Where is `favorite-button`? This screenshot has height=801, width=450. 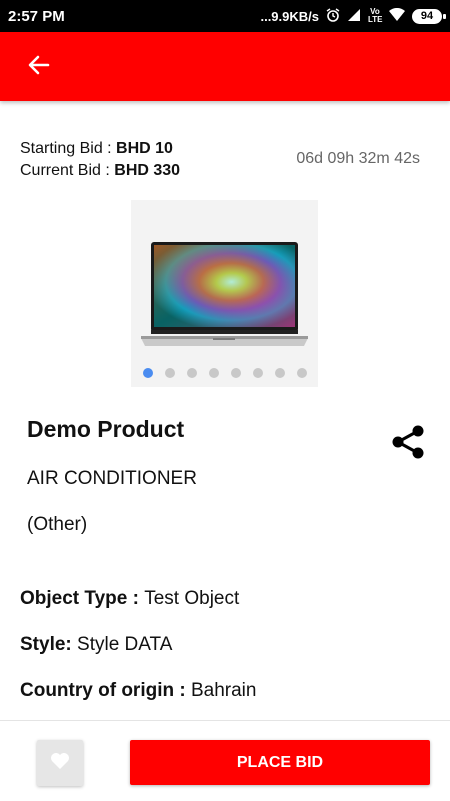 favorite-button is located at coordinates (60, 763).